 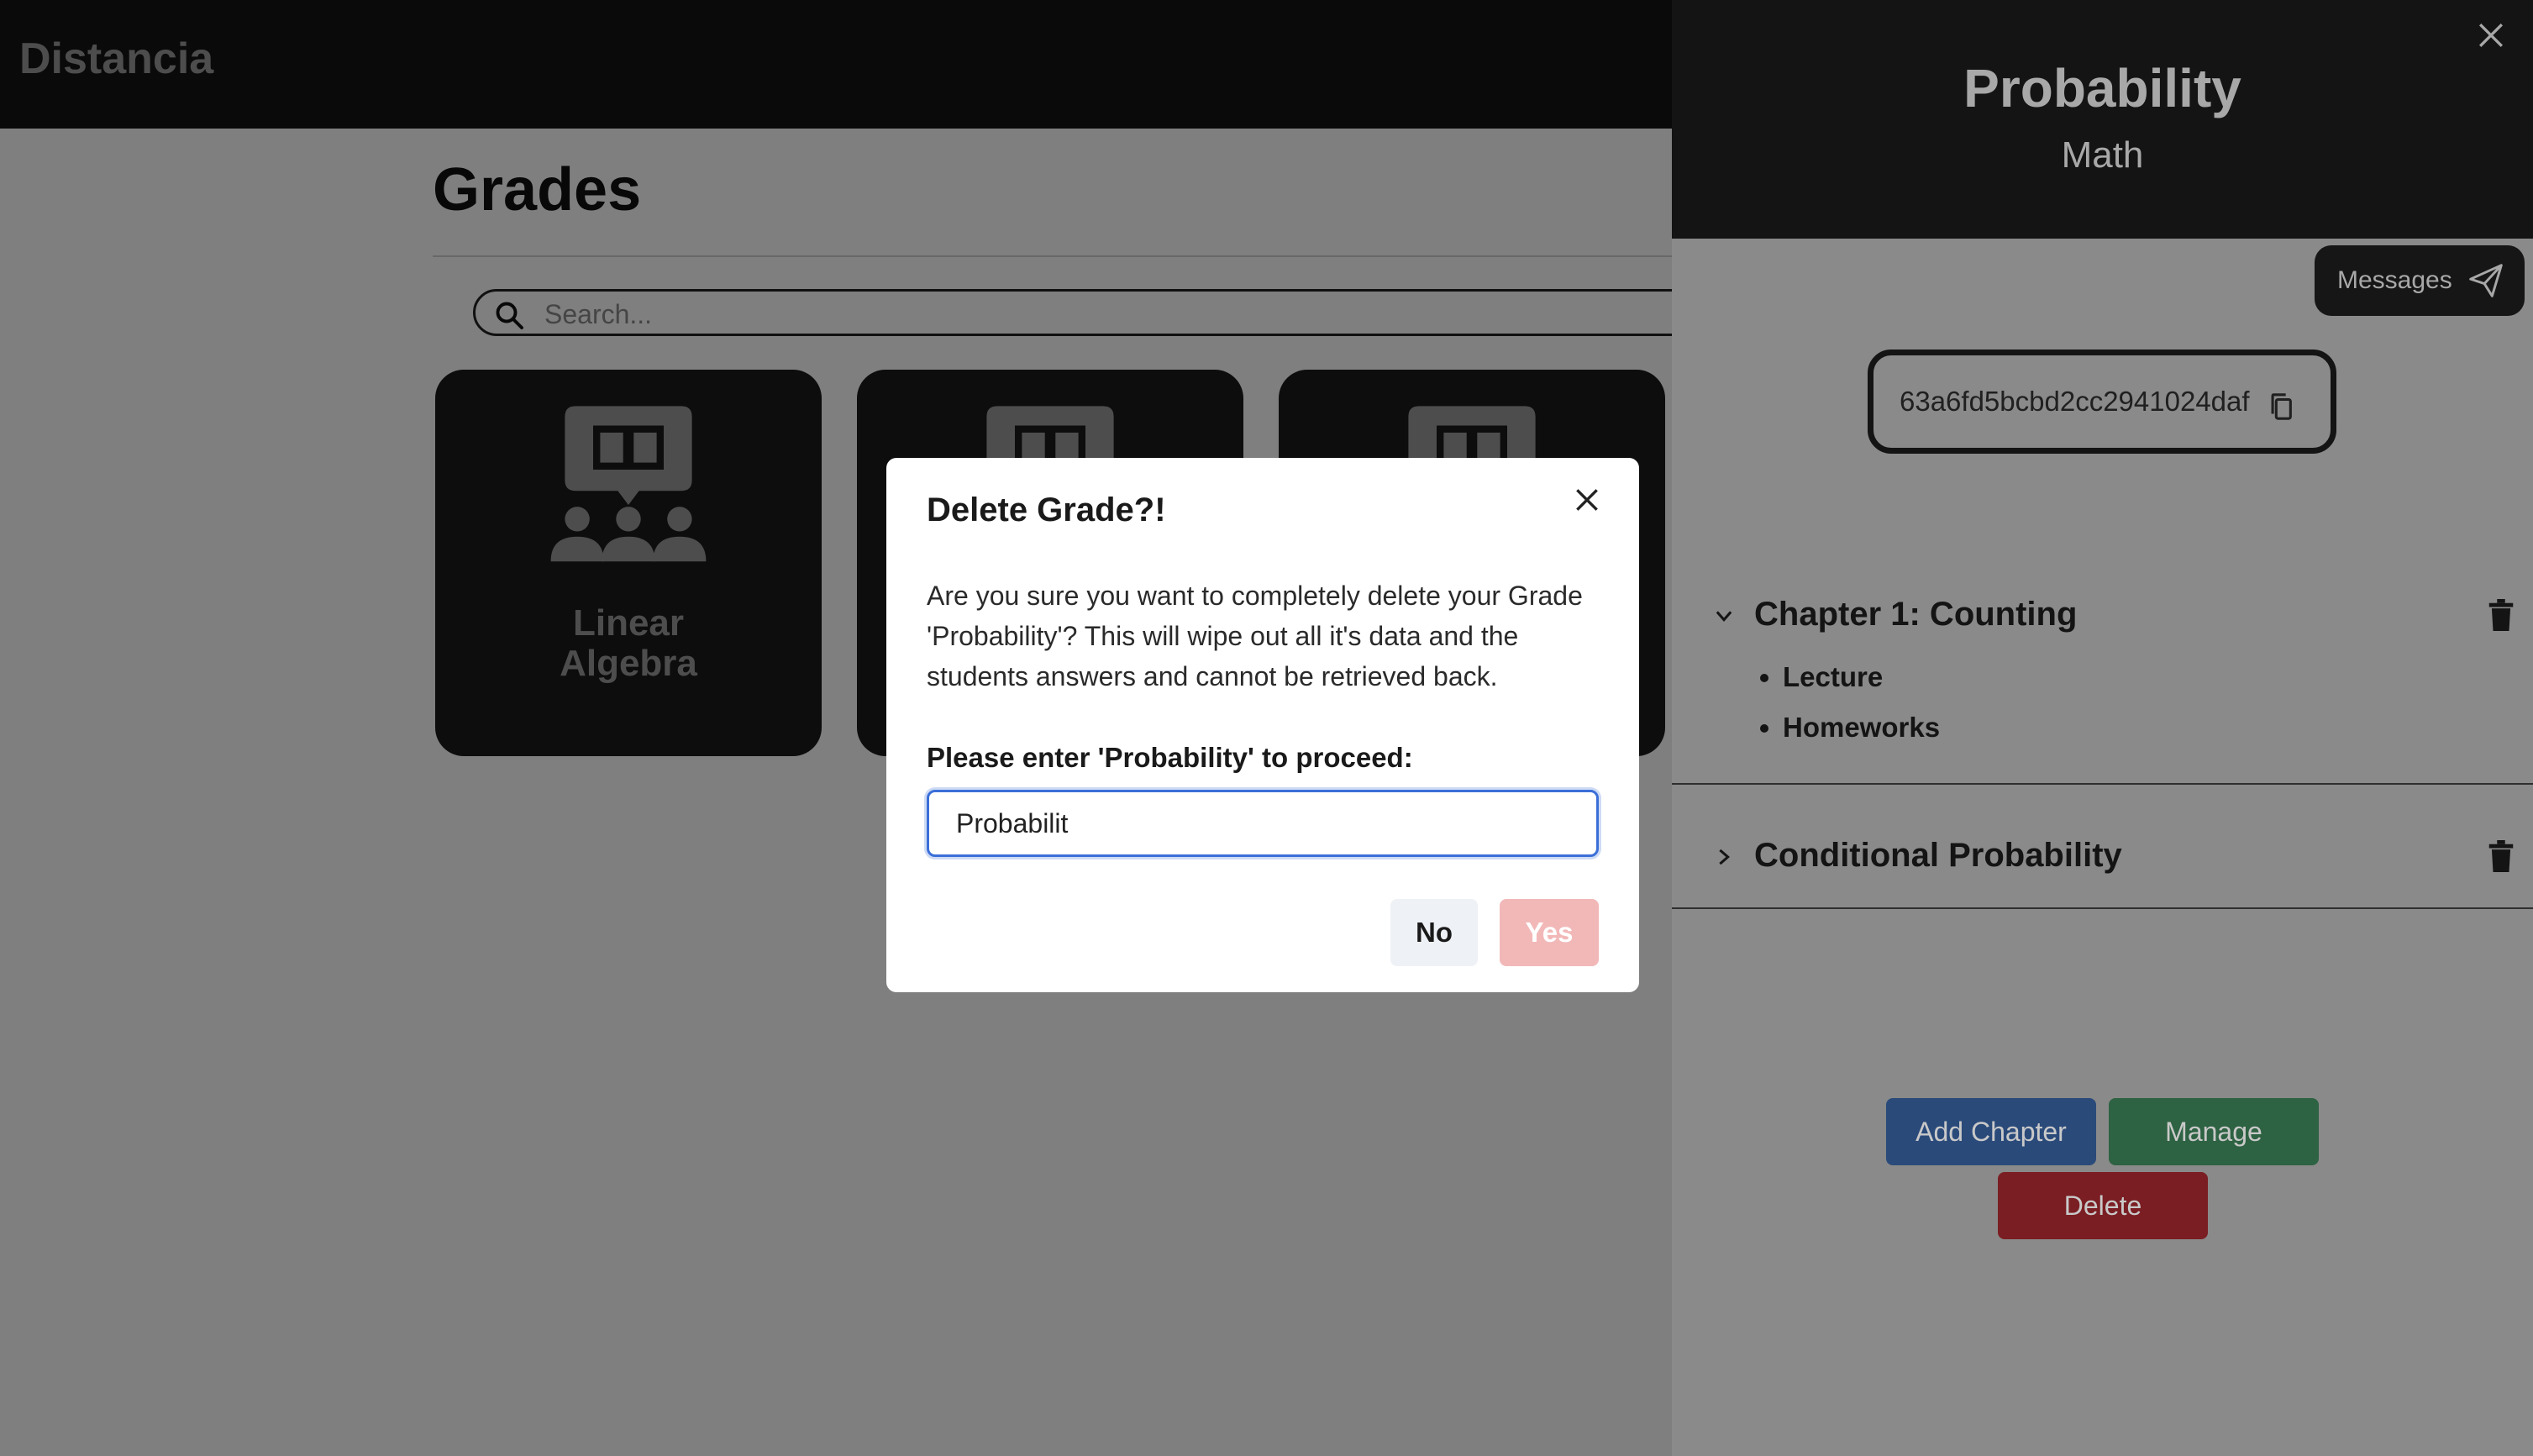 I want to click on chapter-section: Conditional Probability, so click(x=2103, y=857).